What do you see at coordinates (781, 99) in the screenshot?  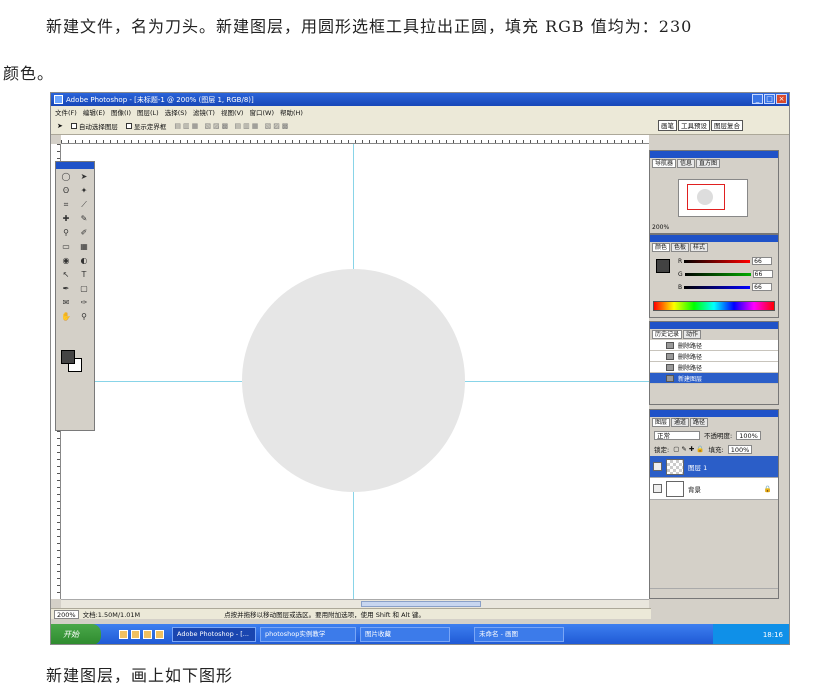 I see `close-button: ×` at bounding box center [781, 99].